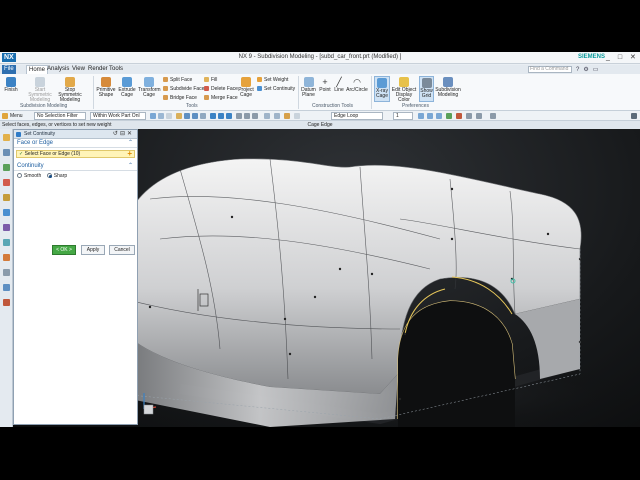 The image size is (640, 480). What do you see at coordinates (403, 116) in the screenshot?
I see `count-dropdown: 1` at bounding box center [403, 116].